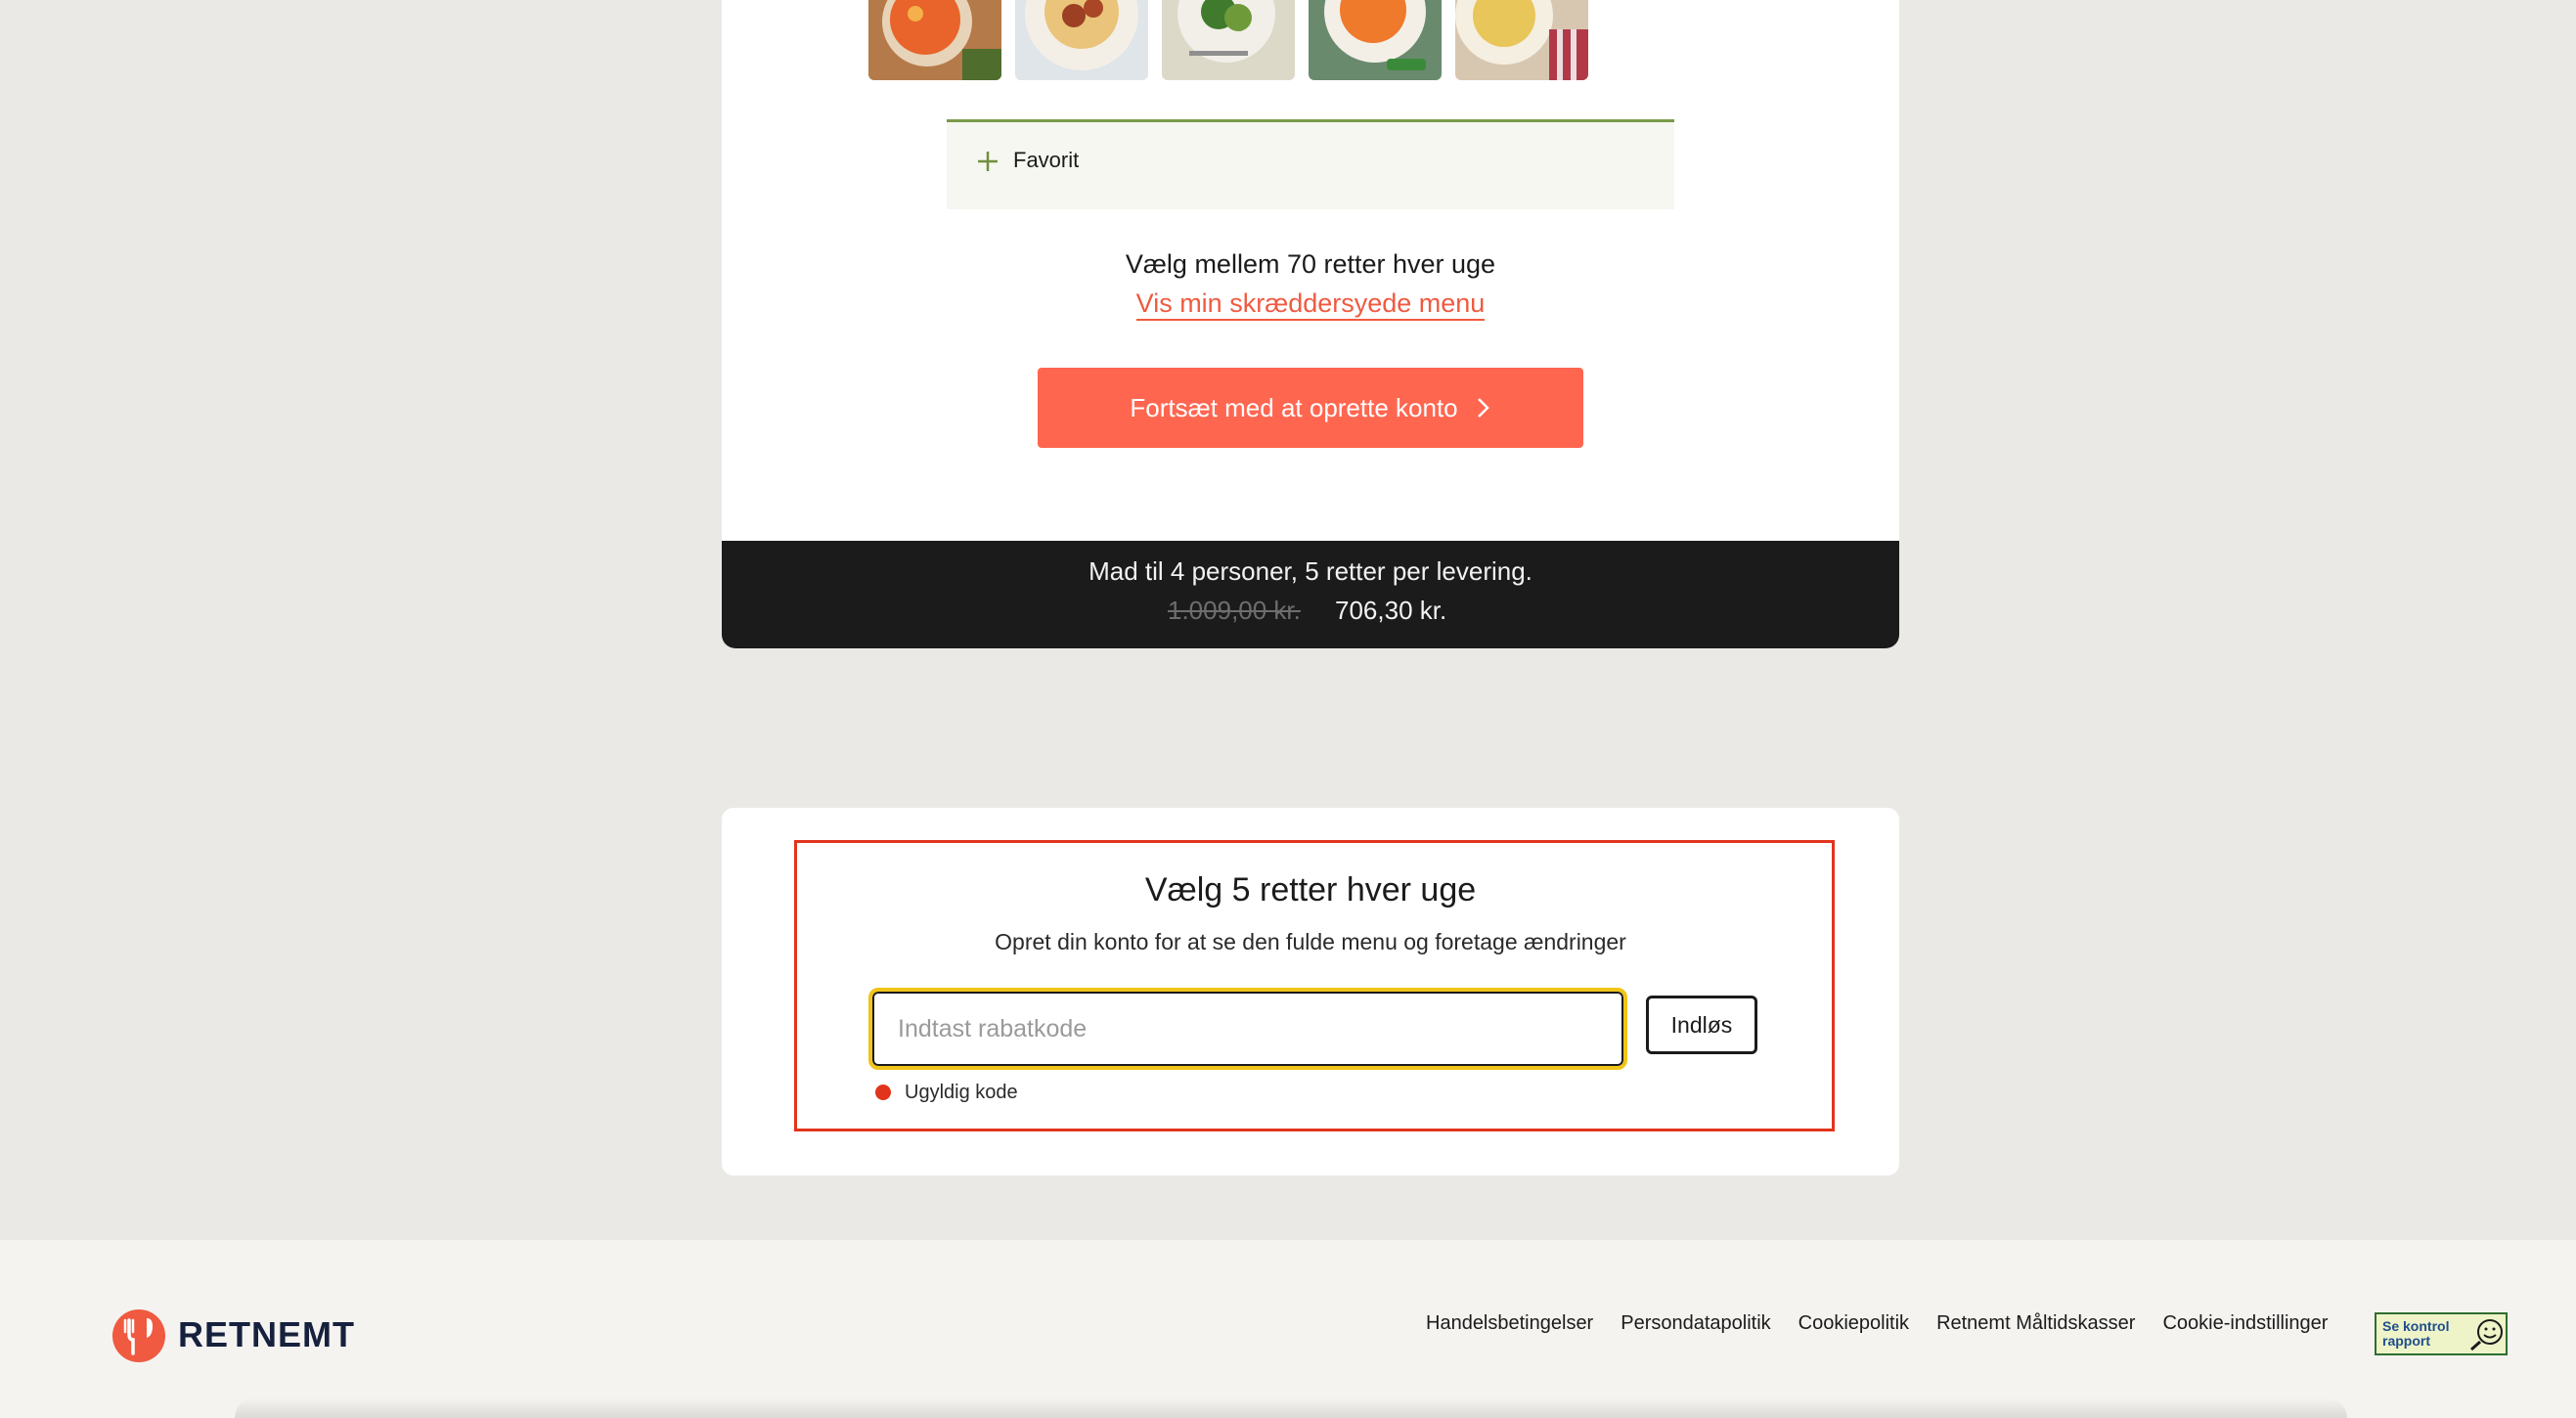 The image size is (2576, 1418). I want to click on continue-button-label: Fortsæt med at oprette konto, so click(1294, 407).